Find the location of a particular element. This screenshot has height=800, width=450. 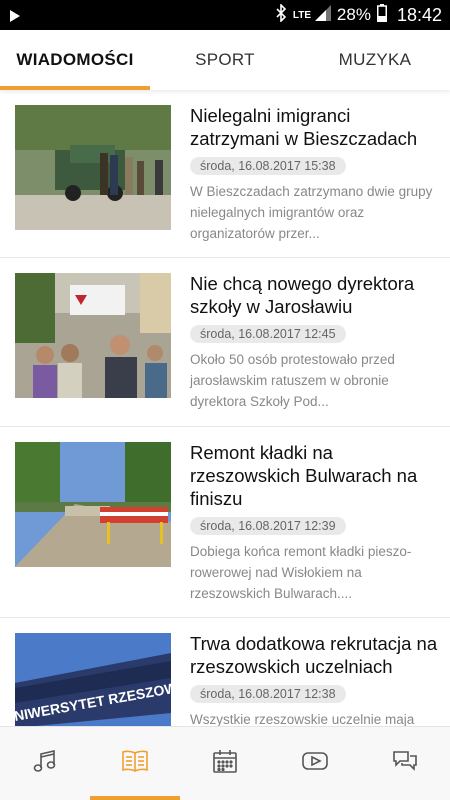

tab-sport: SPORT is located at coordinates (225, 60).